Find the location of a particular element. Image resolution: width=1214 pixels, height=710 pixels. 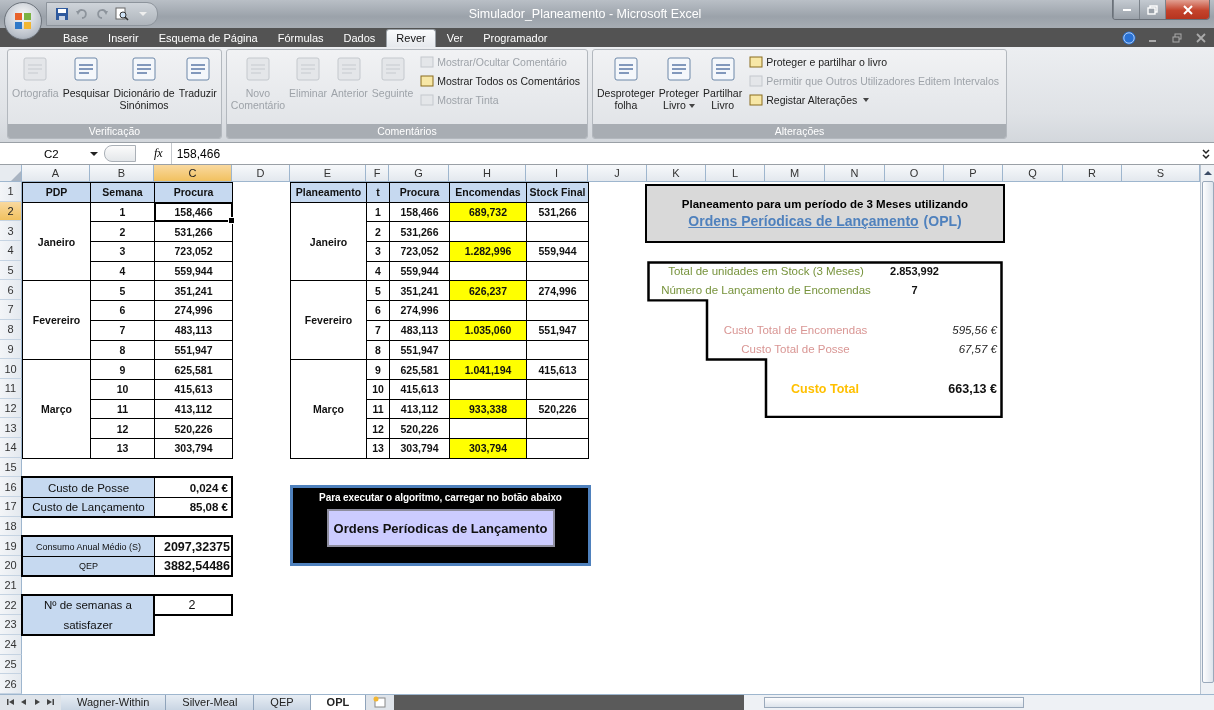

summary-value: 67,57 € is located at coordinates (978, 350).